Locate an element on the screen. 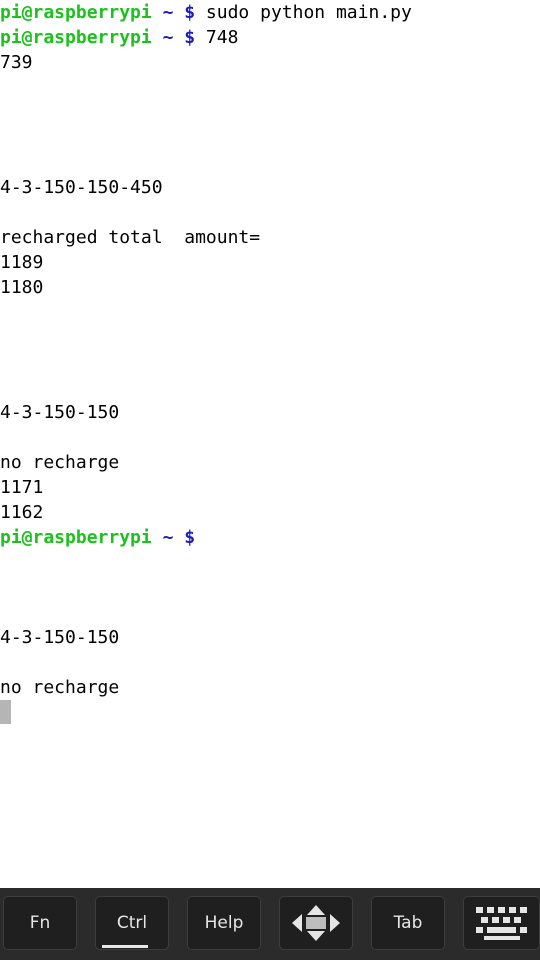  tab-key-label: Tab is located at coordinates (408, 923).